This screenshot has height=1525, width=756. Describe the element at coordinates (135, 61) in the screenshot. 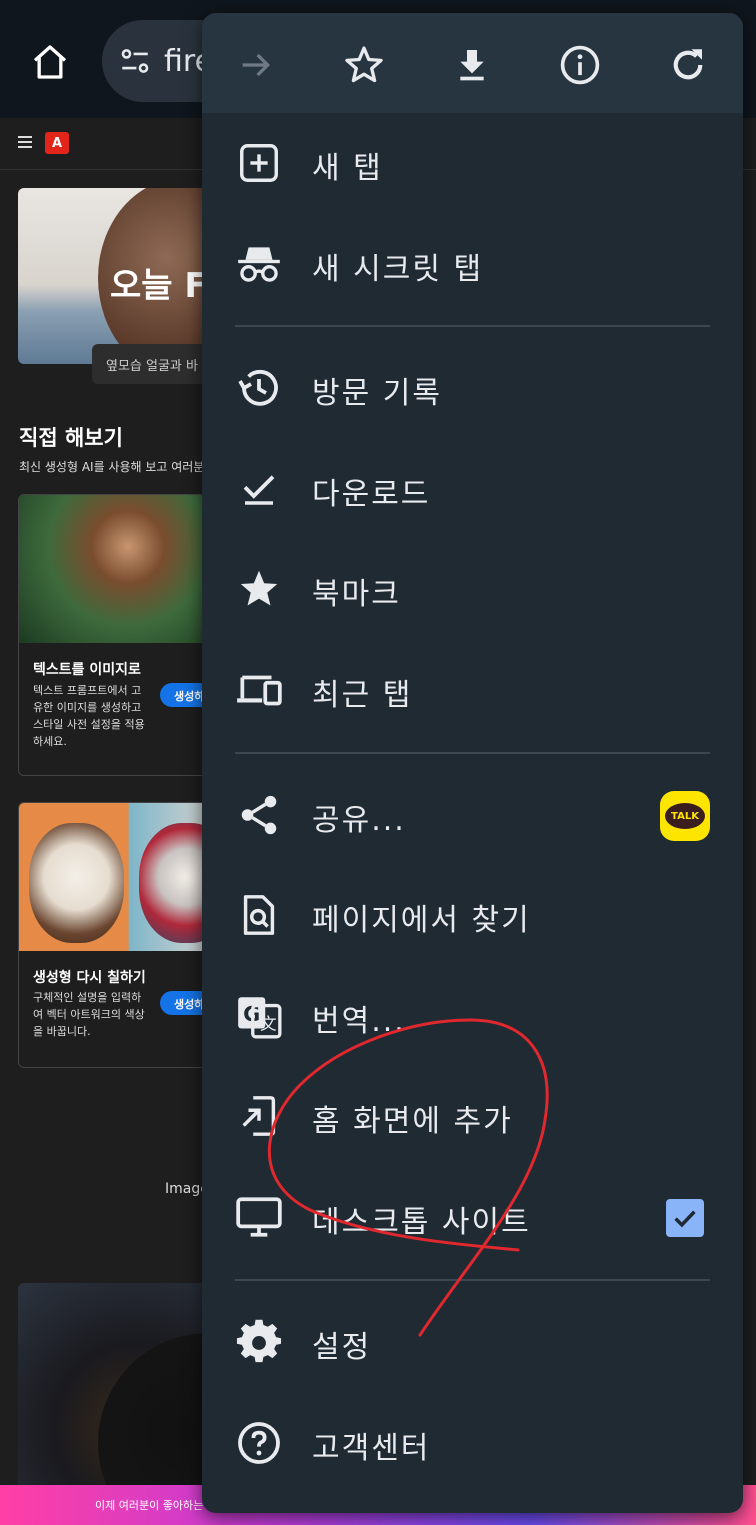

I see `tune-icon` at that location.